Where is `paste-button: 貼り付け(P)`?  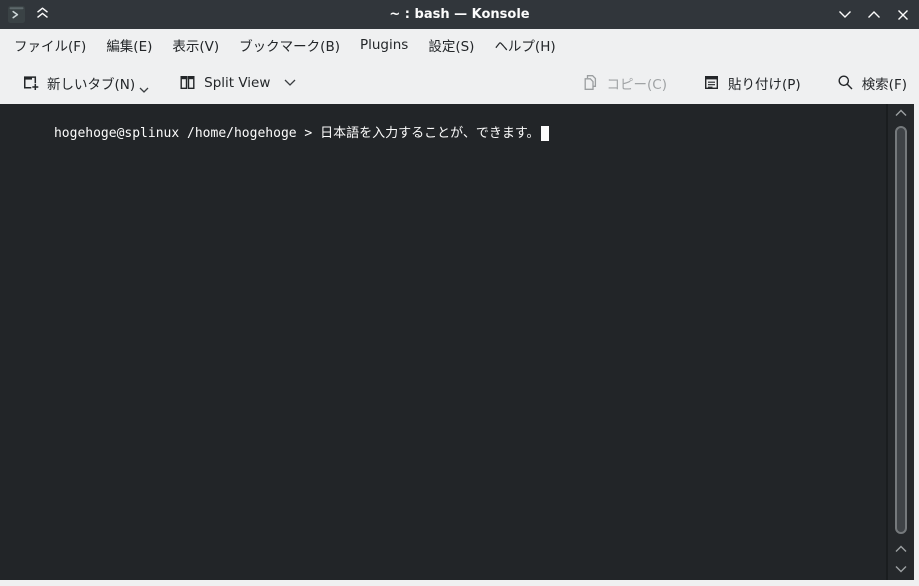 paste-button: 貼り付け(P) is located at coordinates (752, 83).